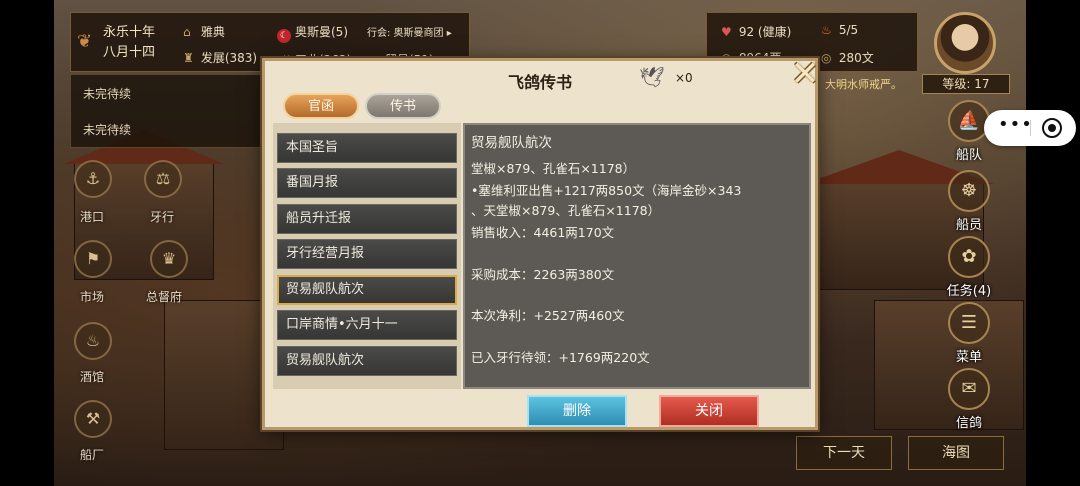  What do you see at coordinates (129, 43) in the screenshot?
I see `game-date: 永乐十年 八月十四` at bounding box center [129, 43].